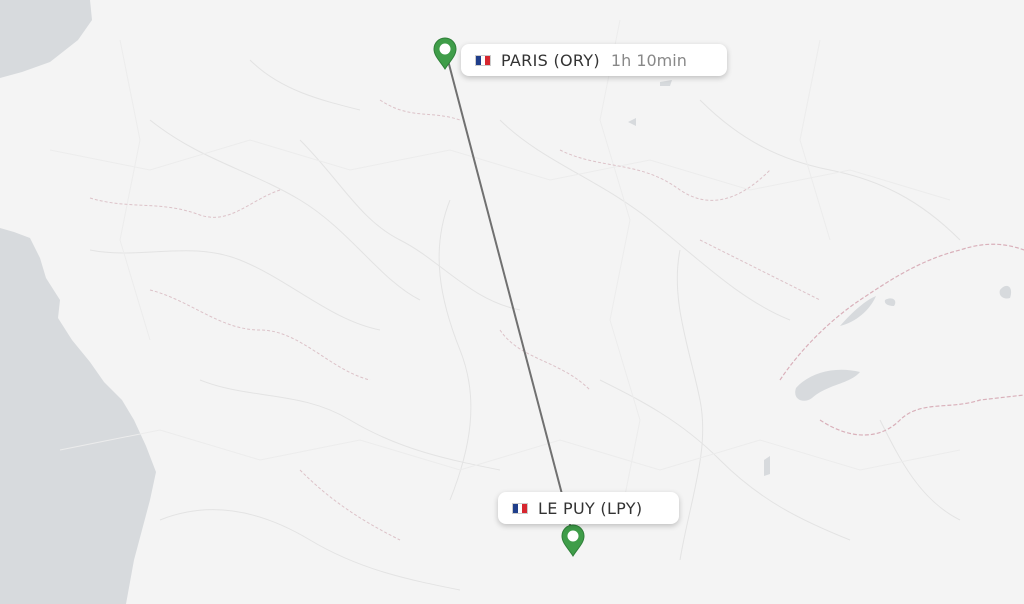 This screenshot has width=1024, height=604. Describe the element at coordinates (573, 540) in the screenshot. I see `destination-pin-icon` at that location.